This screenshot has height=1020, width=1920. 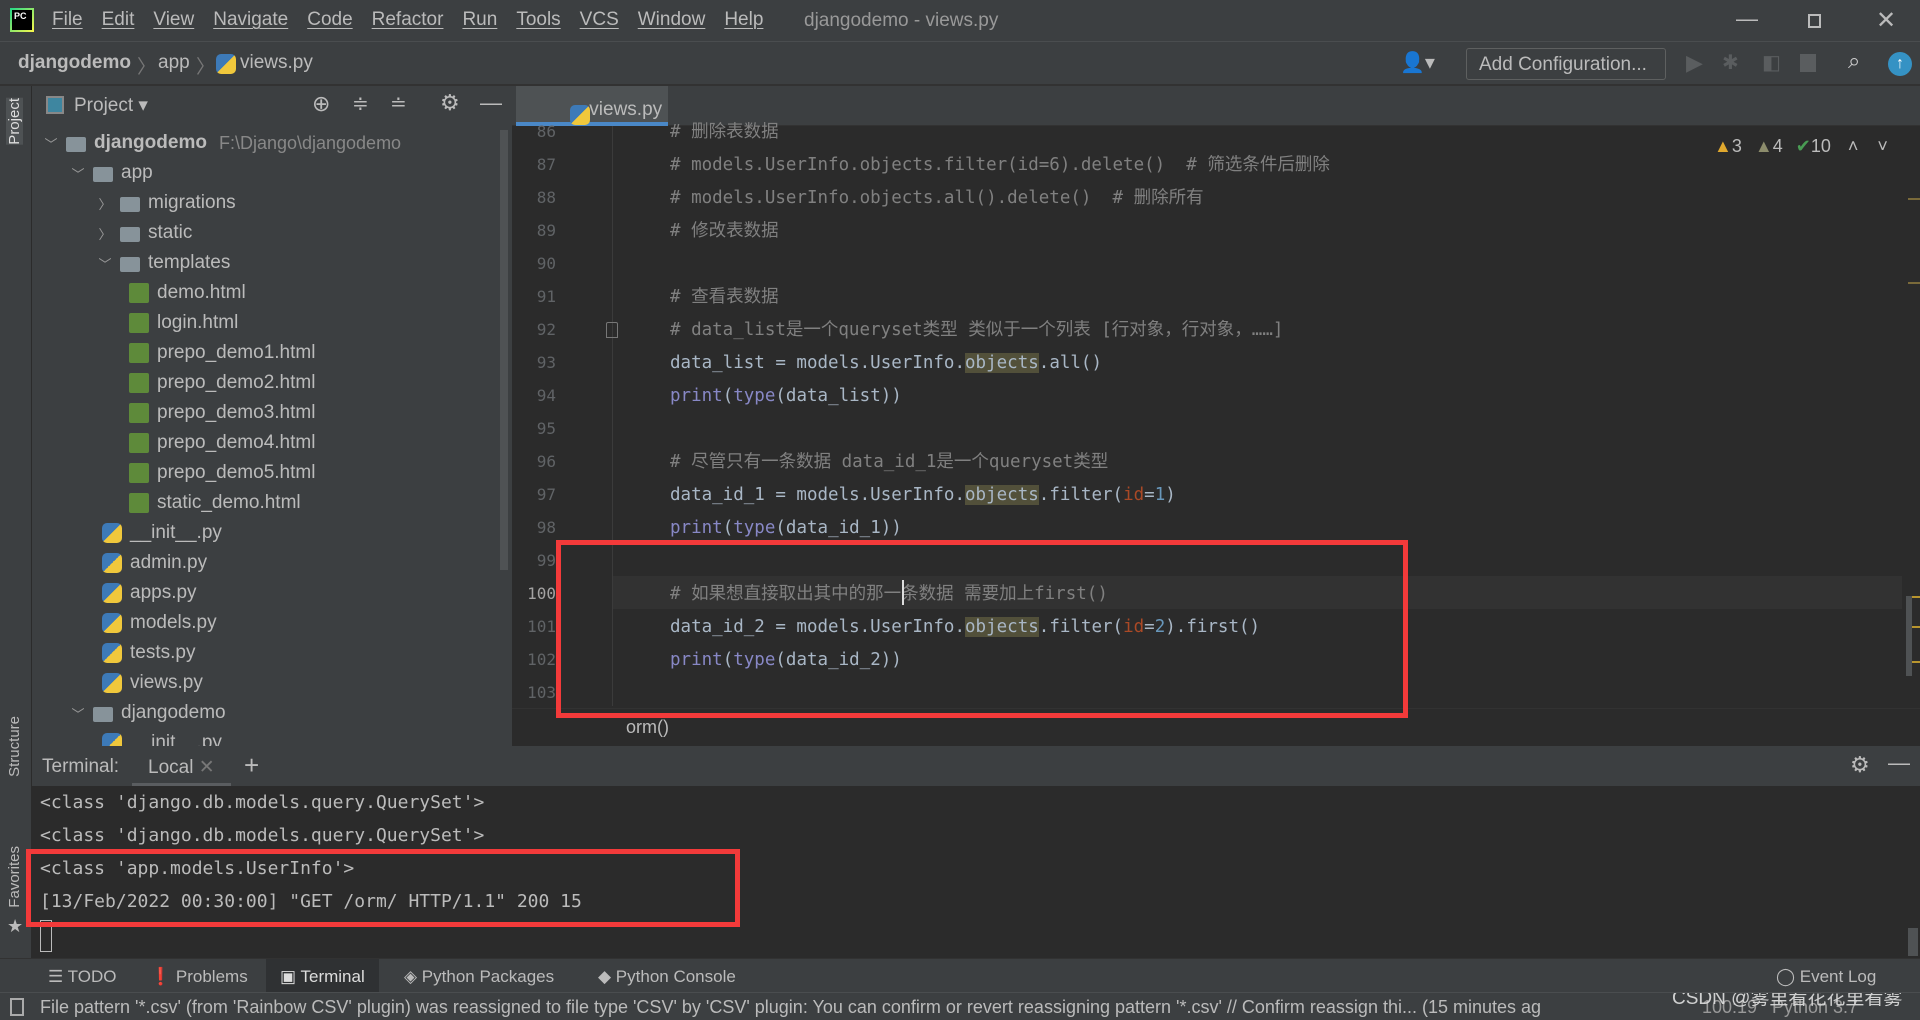 What do you see at coordinates (111, 105) in the screenshot?
I see `project-view-selector: Project ▾` at bounding box center [111, 105].